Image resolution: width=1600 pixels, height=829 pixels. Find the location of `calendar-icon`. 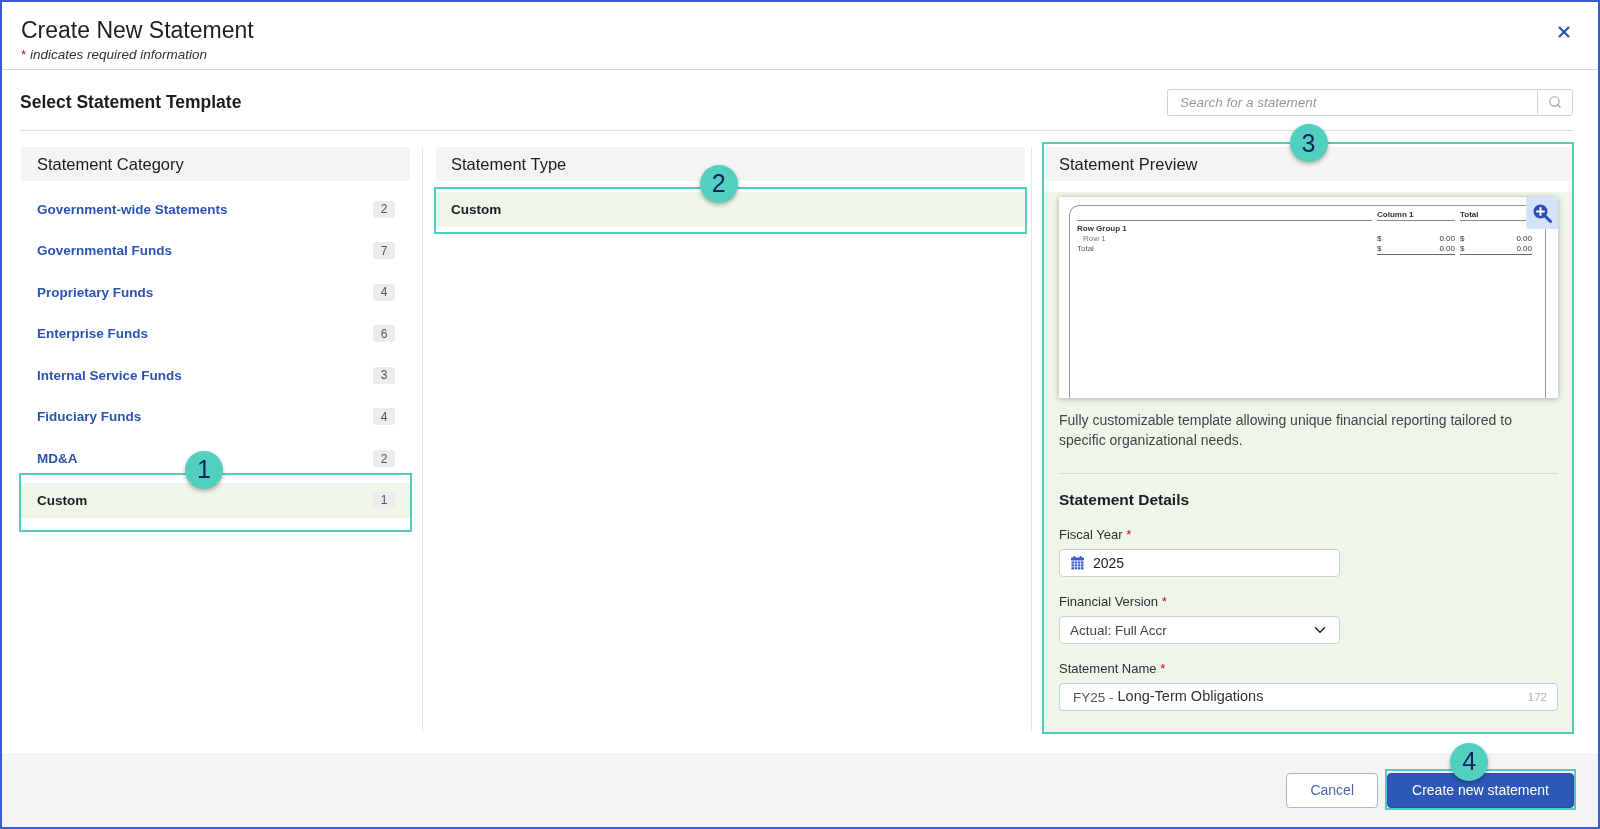

calendar-icon is located at coordinates (1077, 563).